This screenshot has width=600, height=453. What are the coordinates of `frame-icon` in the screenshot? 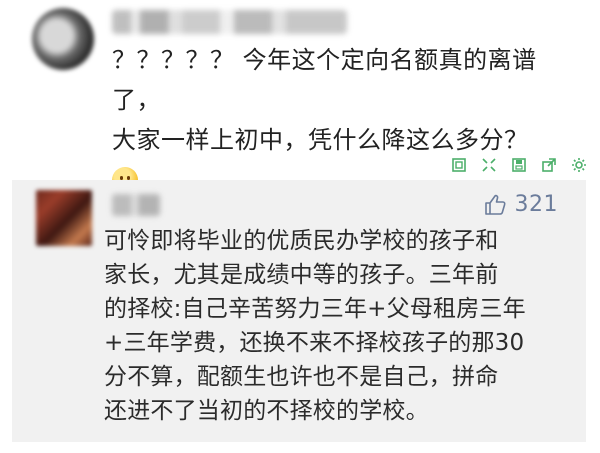 It's located at (459, 165).